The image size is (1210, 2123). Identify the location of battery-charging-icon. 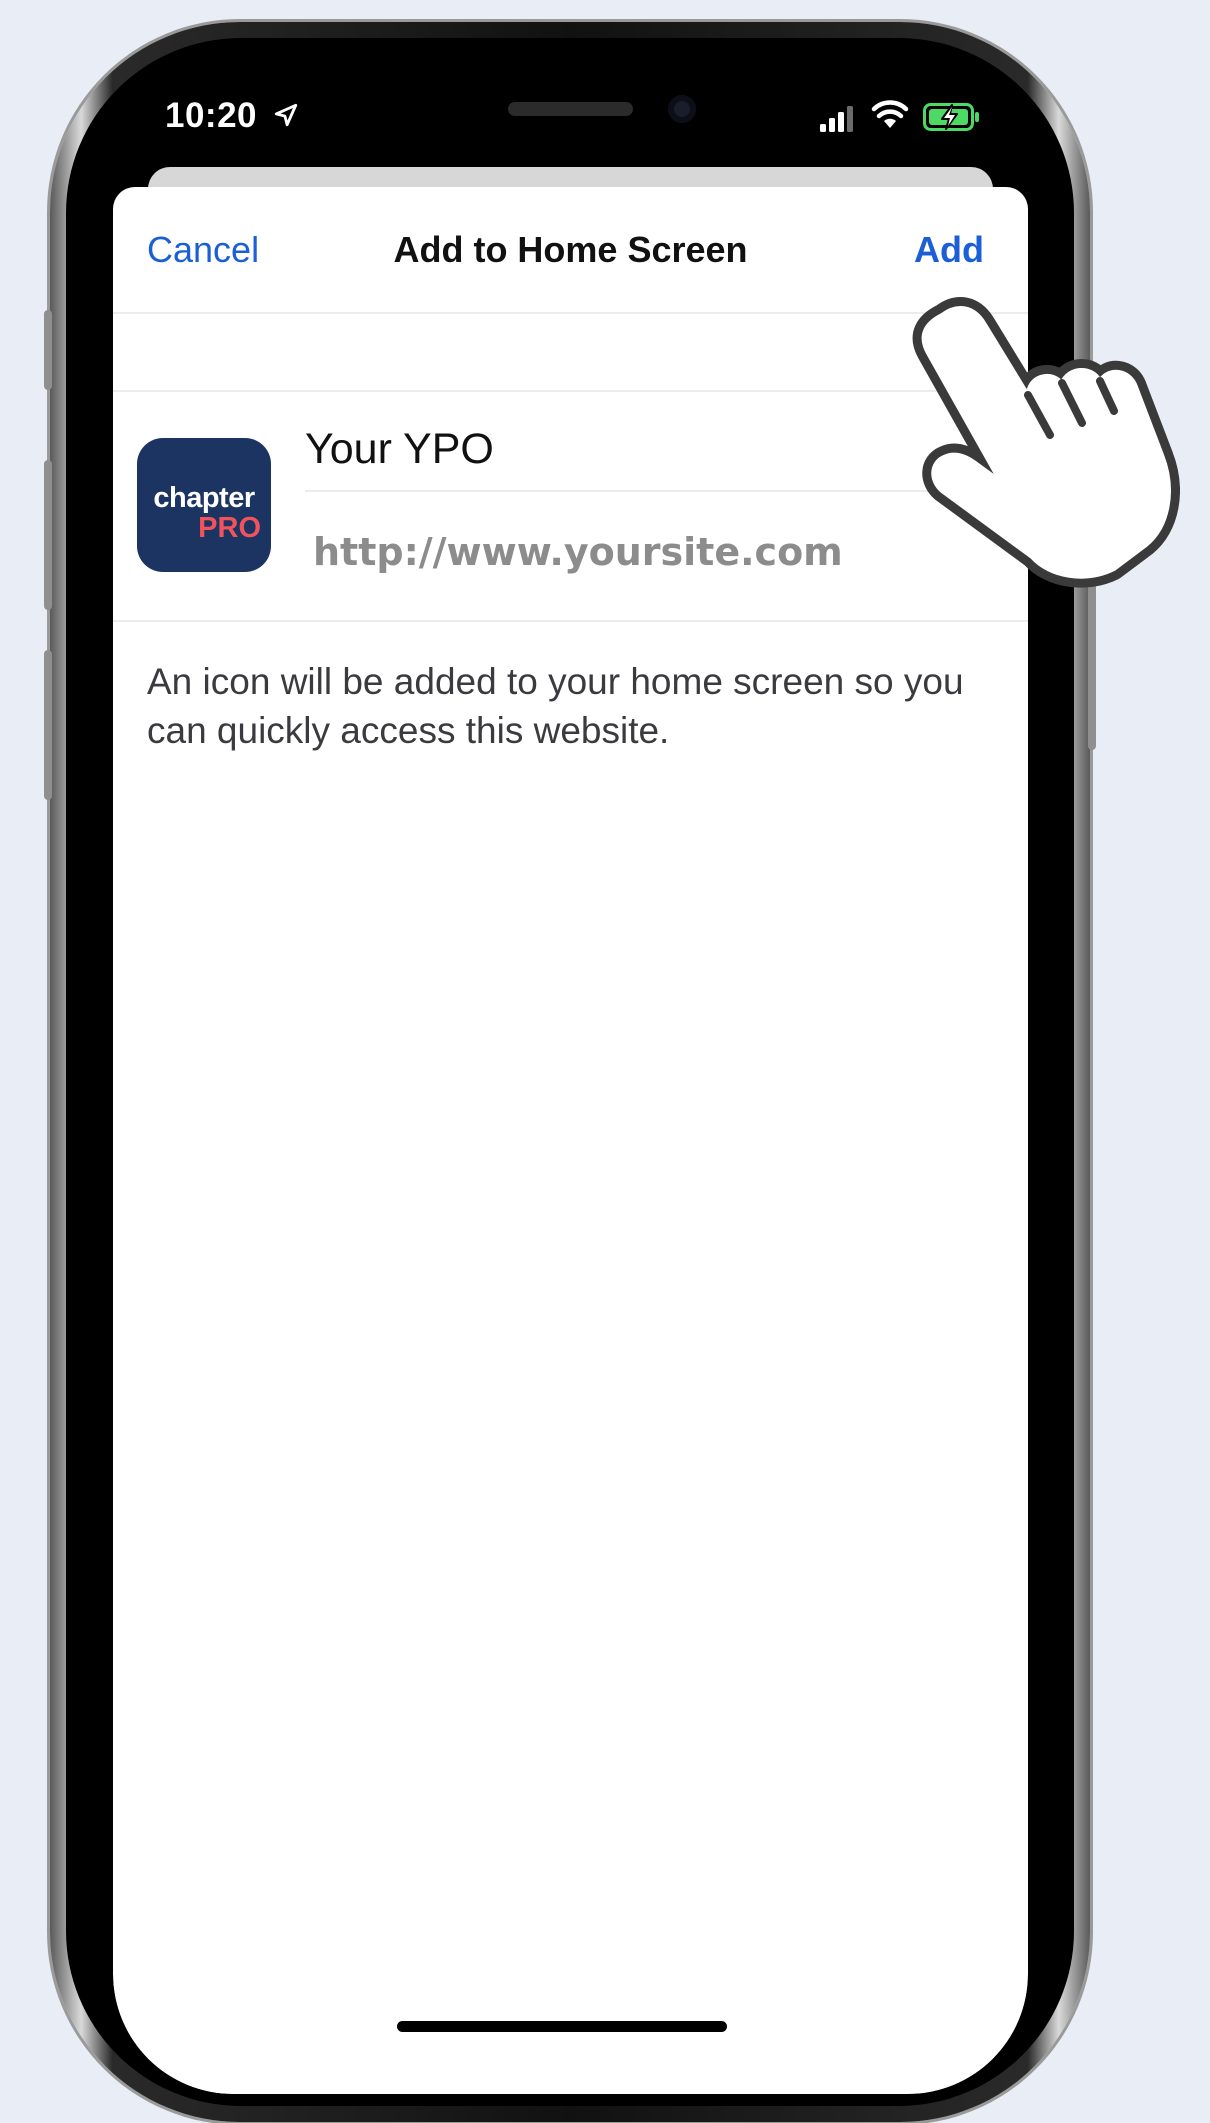
(951, 117).